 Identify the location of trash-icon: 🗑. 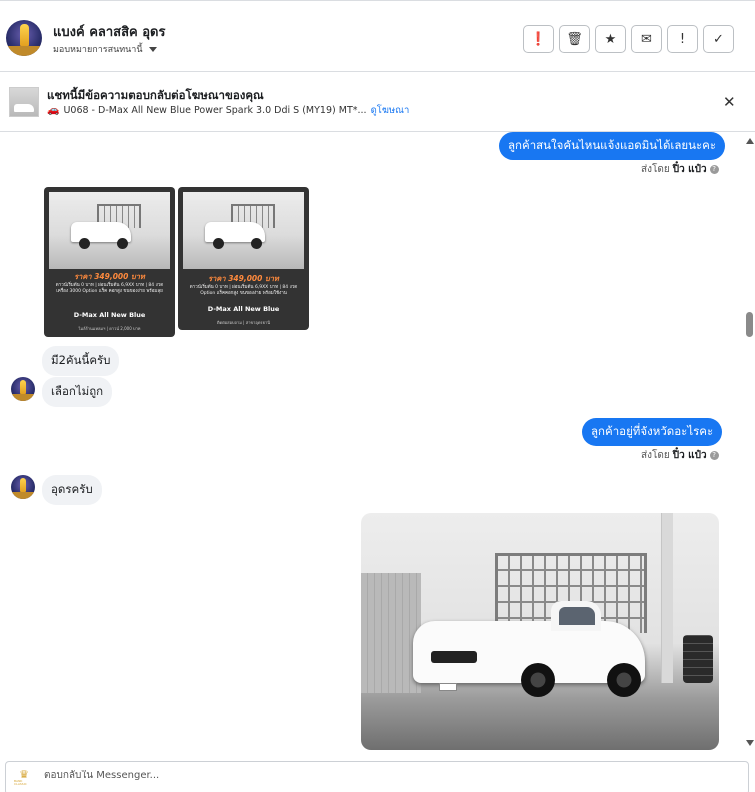
(574, 39).